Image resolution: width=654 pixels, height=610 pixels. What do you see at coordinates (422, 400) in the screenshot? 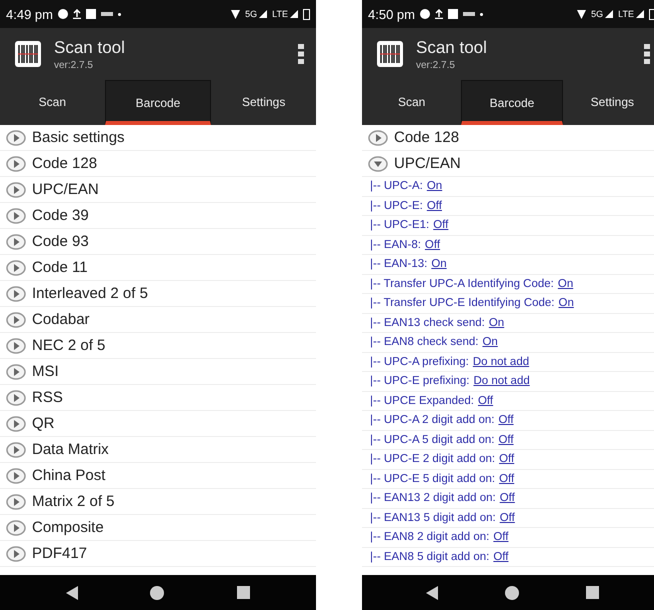
I see `setting-label: |-- UPCE Expanded:` at bounding box center [422, 400].